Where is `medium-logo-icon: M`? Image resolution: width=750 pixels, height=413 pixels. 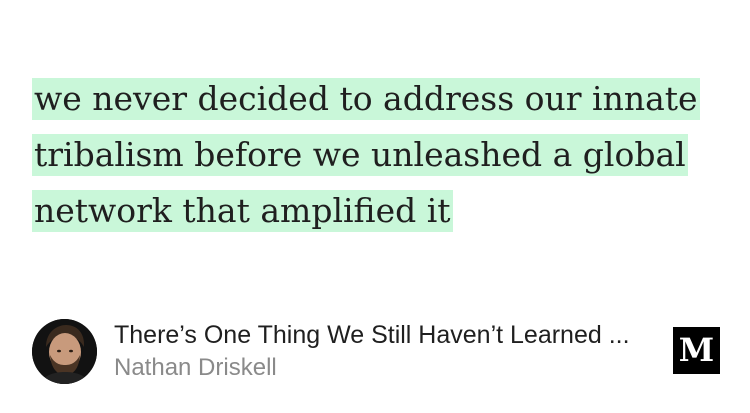
medium-logo-icon: M is located at coordinates (696, 350).